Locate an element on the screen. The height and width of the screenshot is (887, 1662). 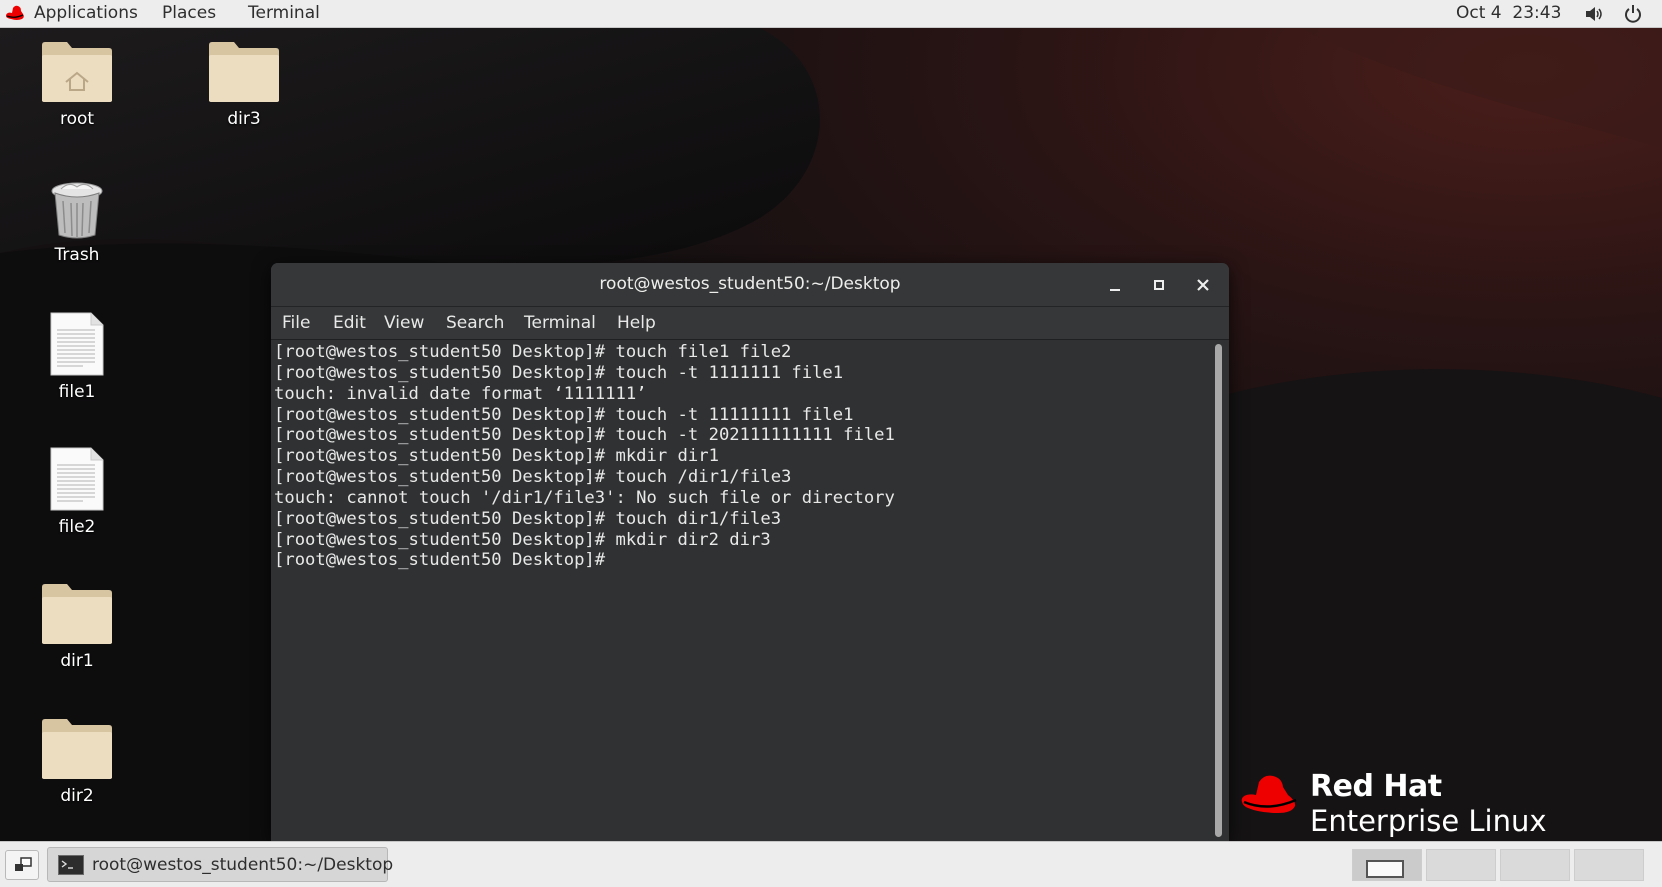
window-title: root@westos_student50:~/Desktop is located at coordinates (750, 284).